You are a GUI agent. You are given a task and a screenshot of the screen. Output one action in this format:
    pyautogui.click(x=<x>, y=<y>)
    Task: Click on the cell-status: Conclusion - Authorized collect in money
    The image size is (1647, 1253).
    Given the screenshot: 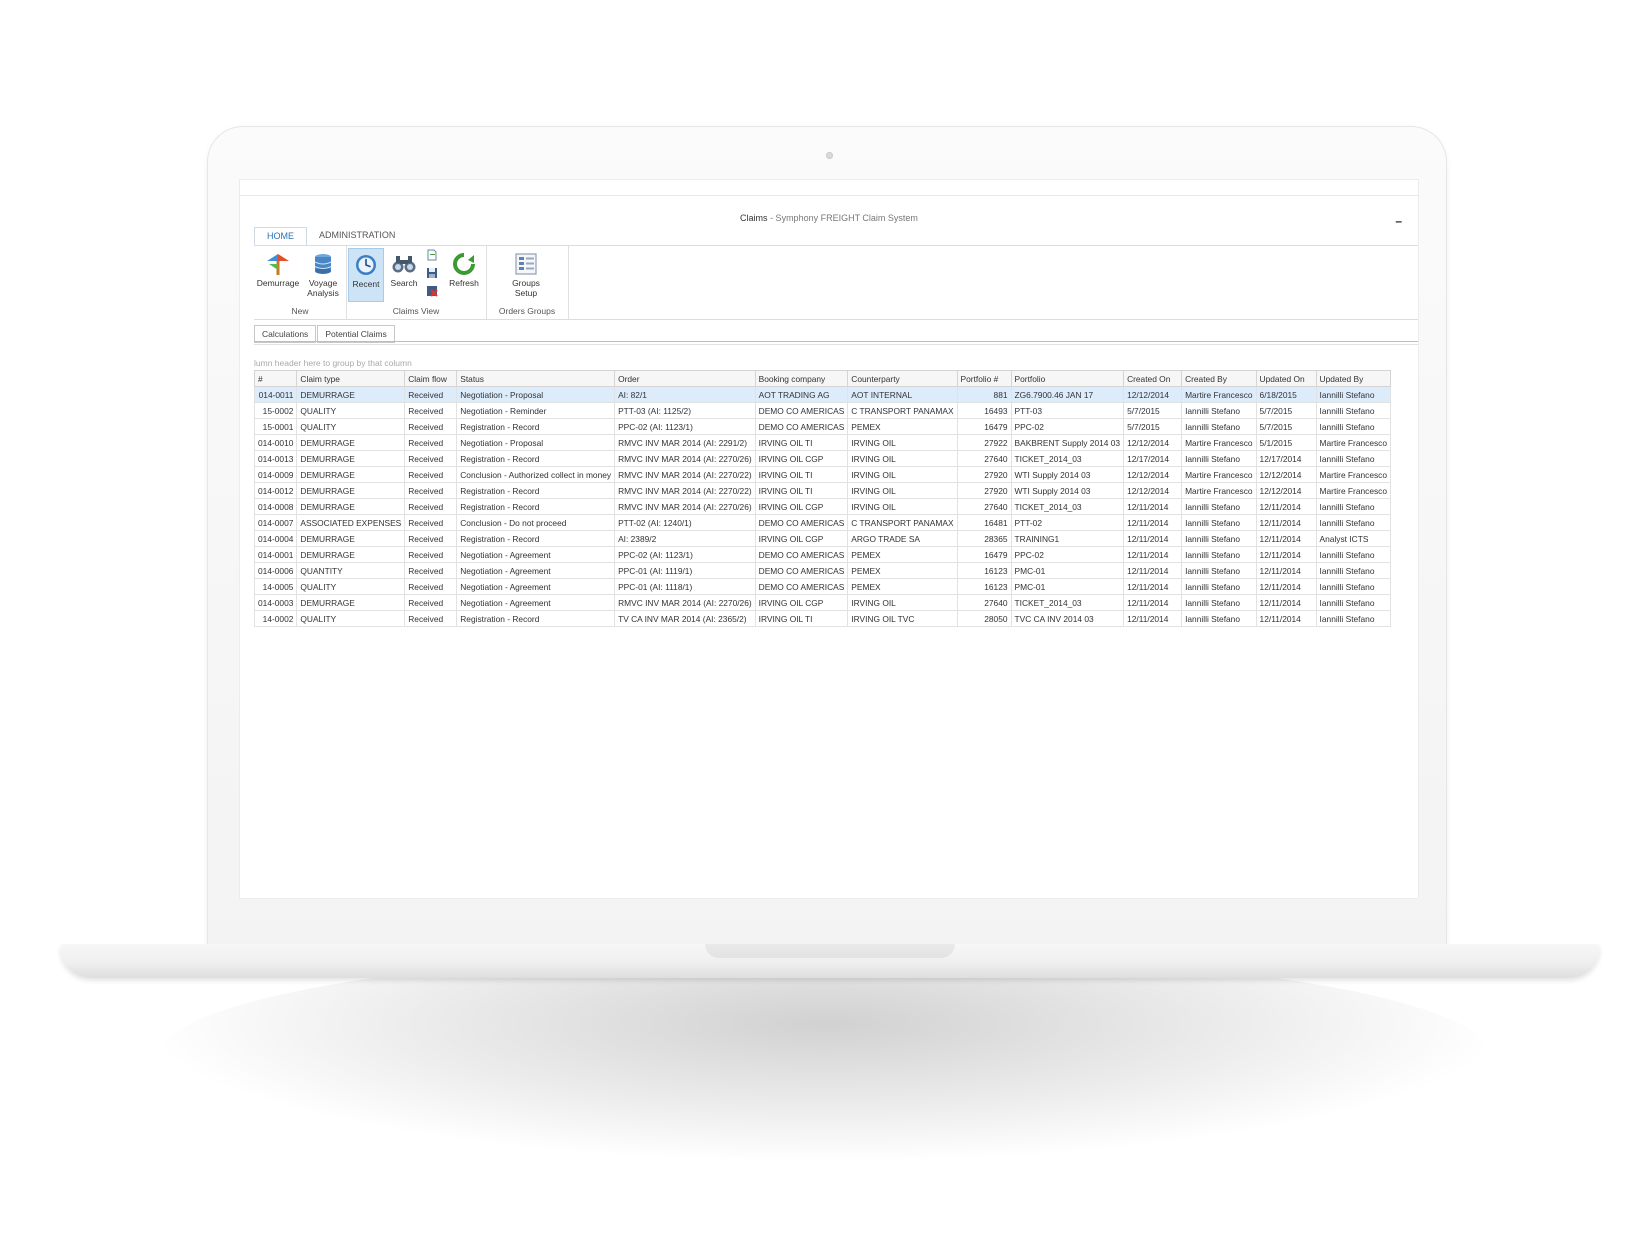 What is the action you would take?
    pyautogui.click(x=536, y=474)
    